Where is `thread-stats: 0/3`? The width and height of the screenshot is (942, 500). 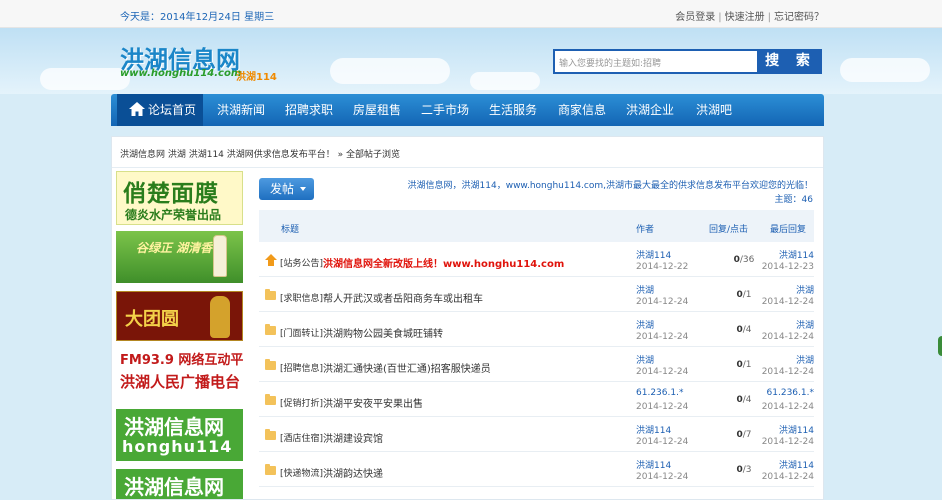
thread-stats: 0/3 is located at coordinates (744, 470).